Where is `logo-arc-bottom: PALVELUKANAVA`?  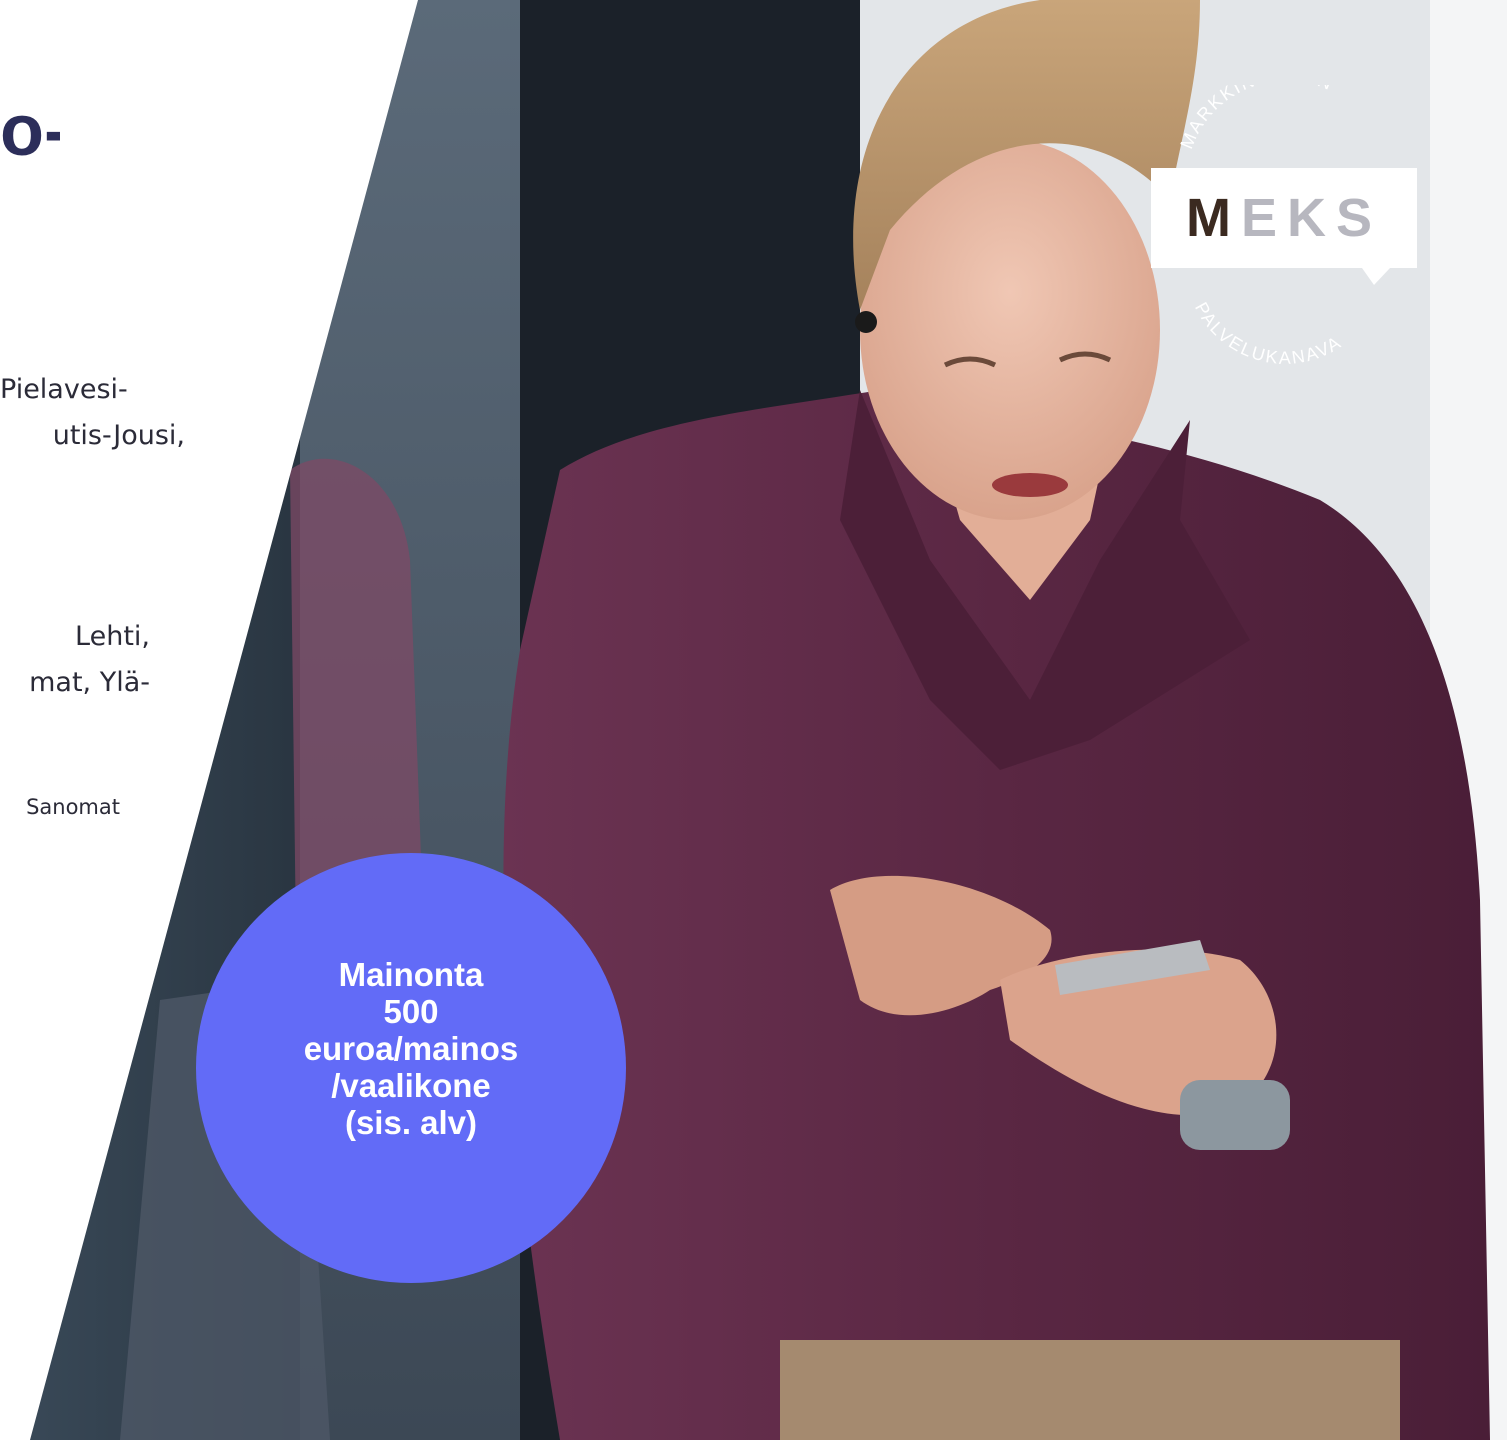
logo-arc-bottom: PALVELUKANAVA is located at coordinates (1267, 332).